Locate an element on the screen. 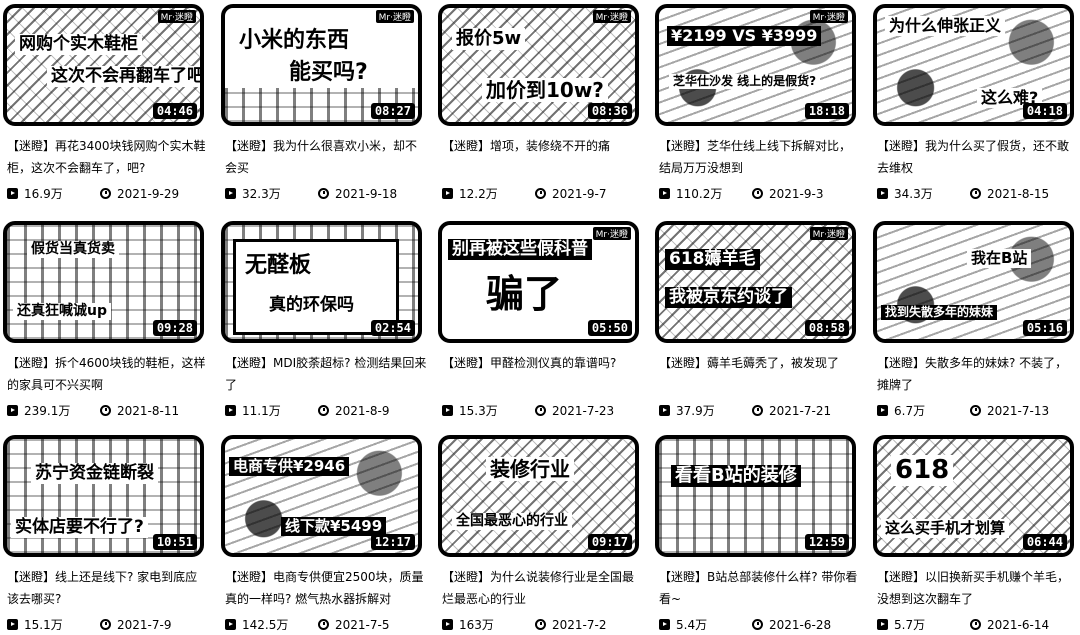 The height and width of the screenshot is (635, 1080). thumbnail-caption: 网购个实木鞋柜 is located at coordinates (78, 44).